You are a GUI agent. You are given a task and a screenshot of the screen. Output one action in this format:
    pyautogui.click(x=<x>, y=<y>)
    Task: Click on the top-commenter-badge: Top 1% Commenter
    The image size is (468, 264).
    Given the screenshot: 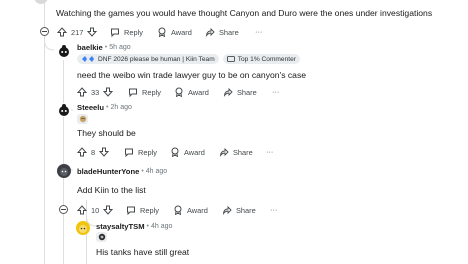 What is the action you would take?
    pyautogui.click(x=261, y=59)
    